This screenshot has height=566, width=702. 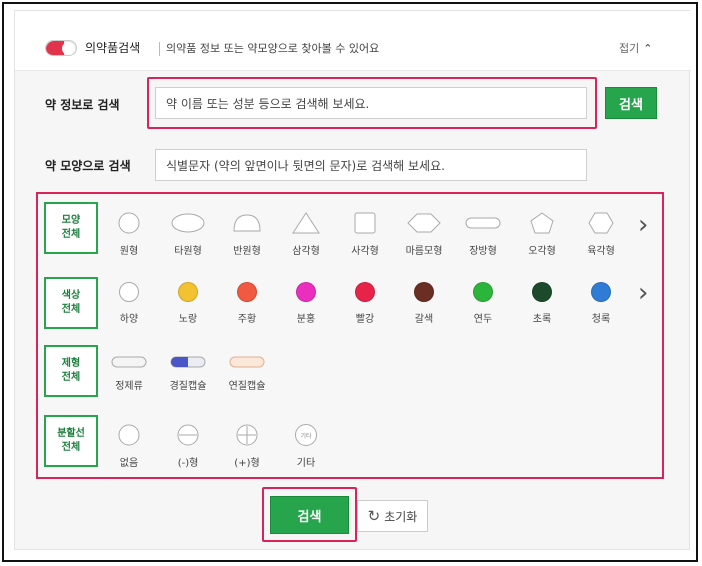 I want to click on color-option-label: 빨강, so click(x=365, y=319).